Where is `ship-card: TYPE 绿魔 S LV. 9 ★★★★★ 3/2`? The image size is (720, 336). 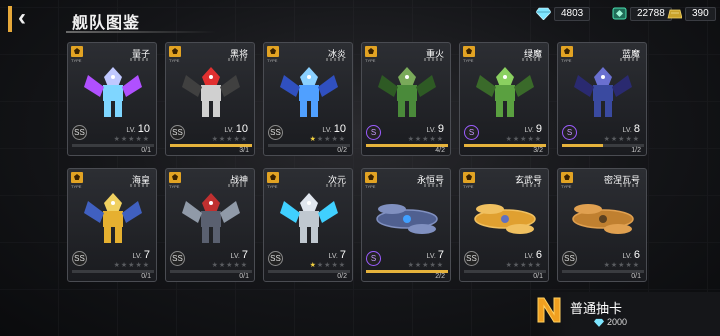
ship-card: TYPE 绿魔 S LV. 9 ★★★★★ 3/2 is located at coordinates (504, 99).